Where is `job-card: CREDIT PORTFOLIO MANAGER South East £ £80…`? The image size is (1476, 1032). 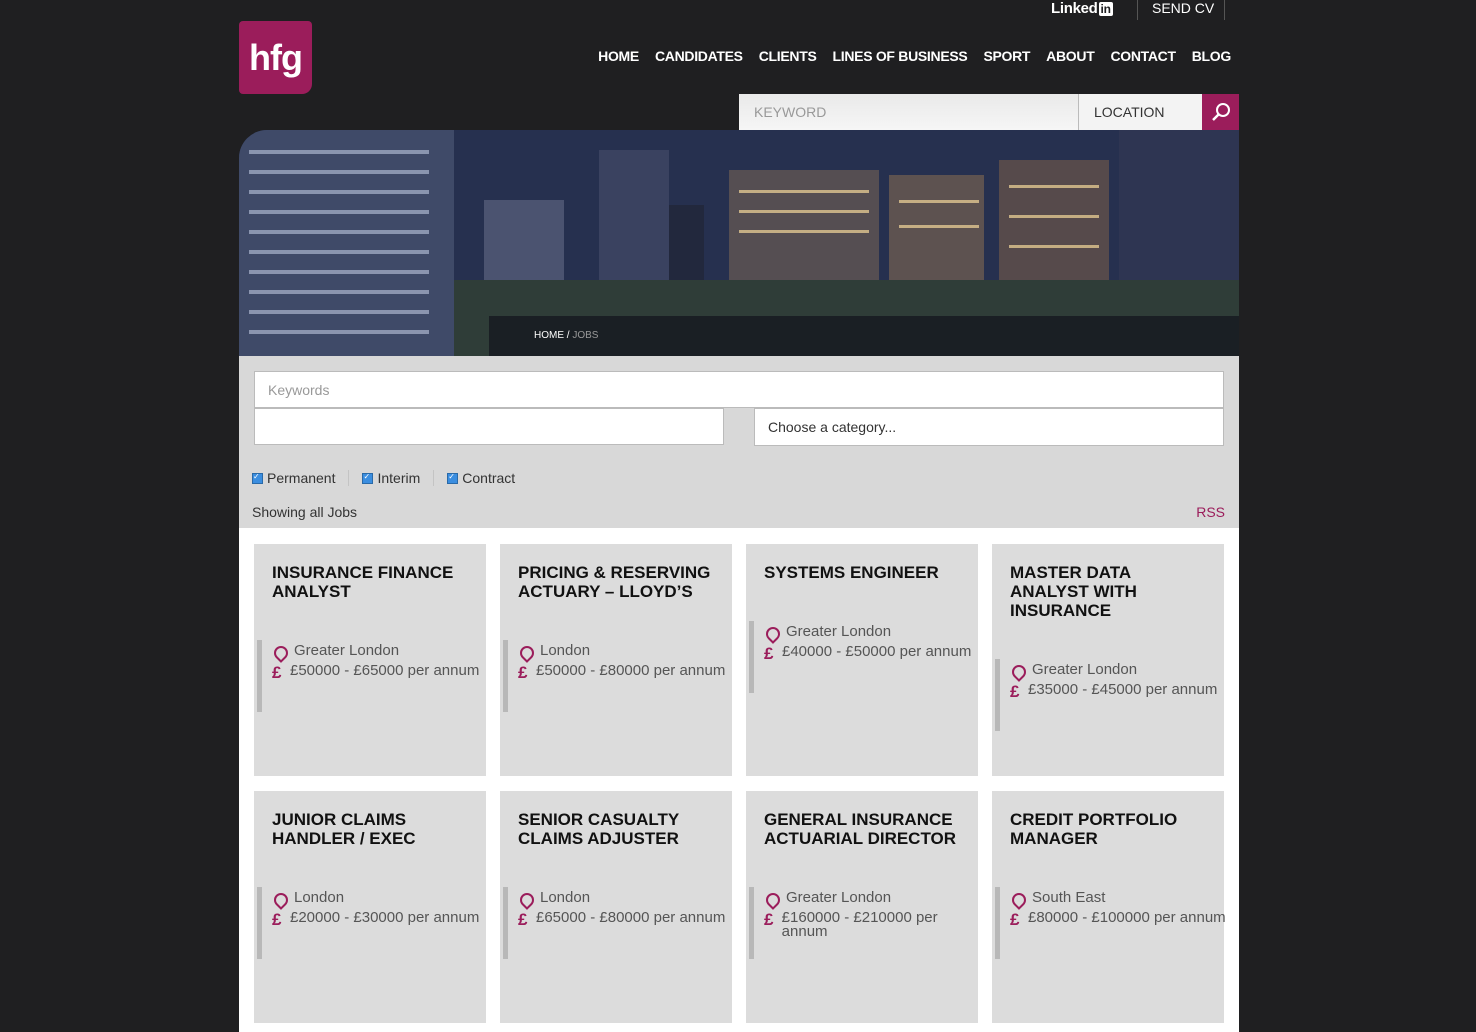 job-card: CREDIT PORTFOLIO MANAGER South East £ £80… is located at coordinates (1109, 907).